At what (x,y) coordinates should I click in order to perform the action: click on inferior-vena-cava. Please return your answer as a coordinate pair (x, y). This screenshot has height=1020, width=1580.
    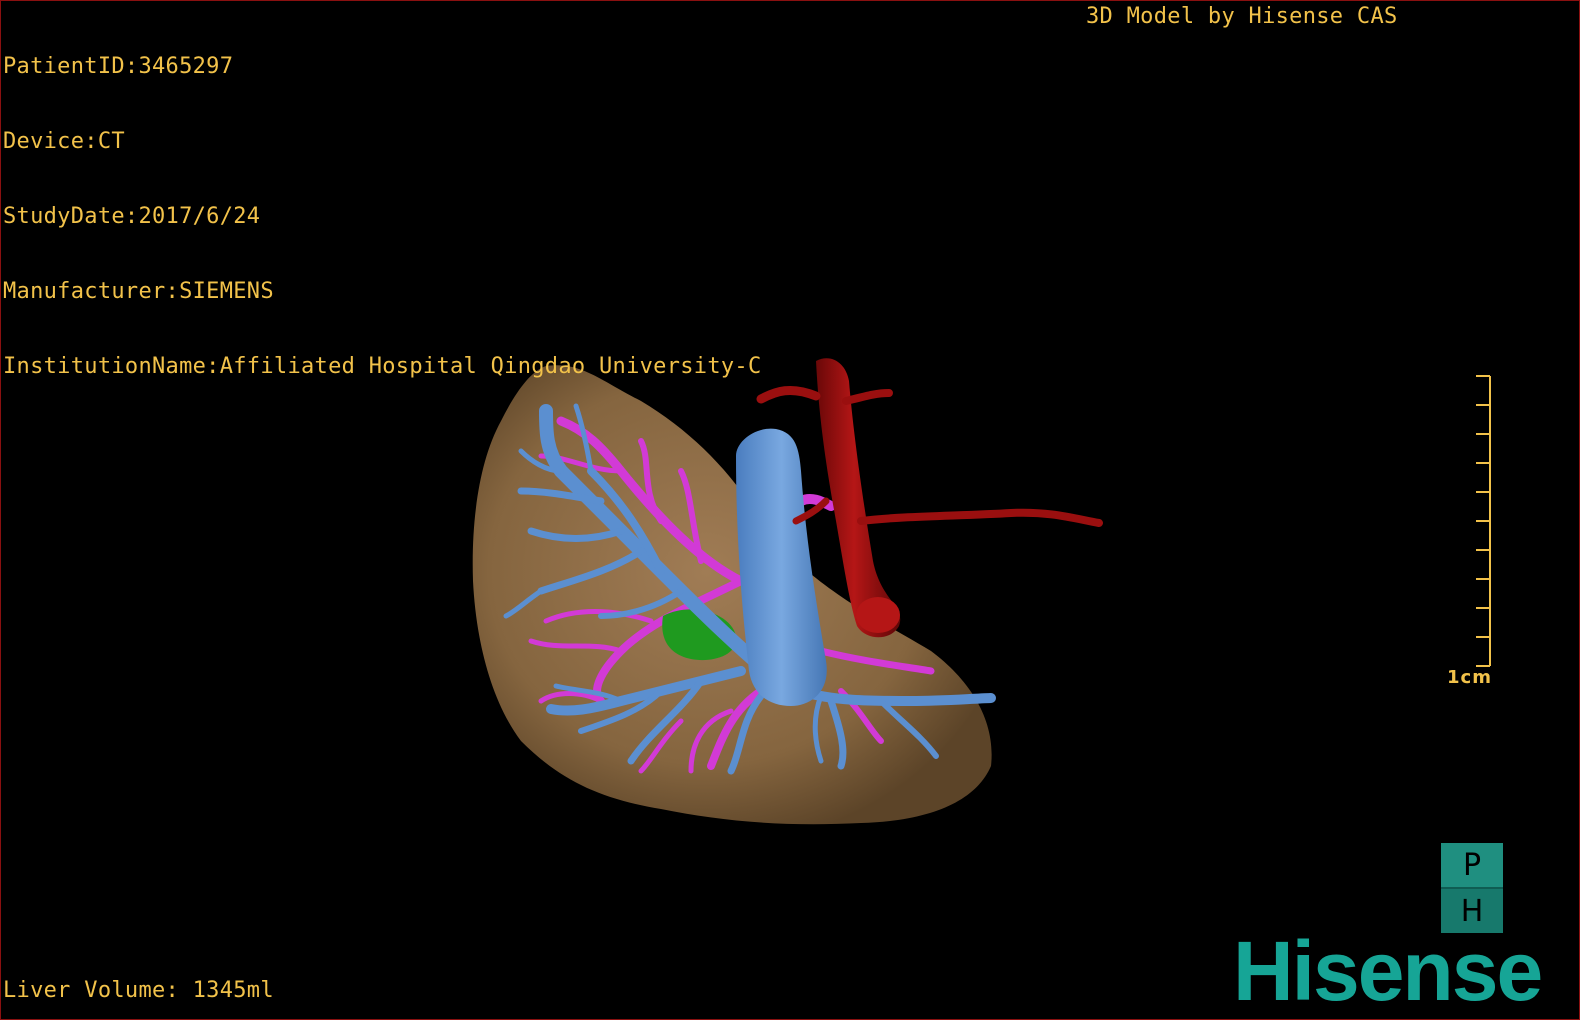
    Looking at the image, I should click on (781, 567).